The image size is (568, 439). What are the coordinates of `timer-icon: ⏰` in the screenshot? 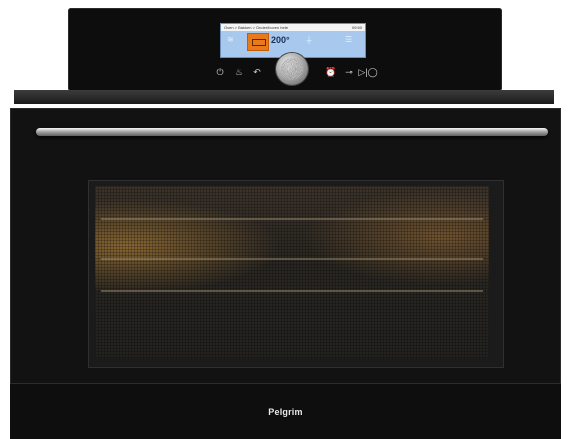 It's located at (331, 72).